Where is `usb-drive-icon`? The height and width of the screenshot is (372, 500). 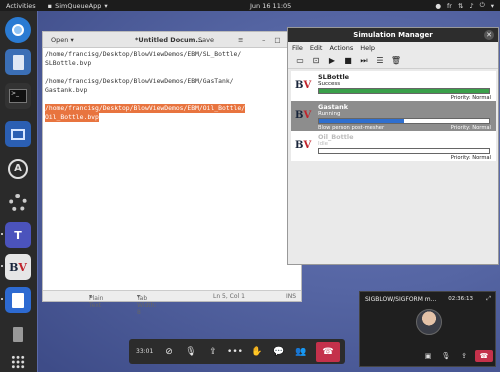
usb-drive-icon is located at coordinates (18, 334).